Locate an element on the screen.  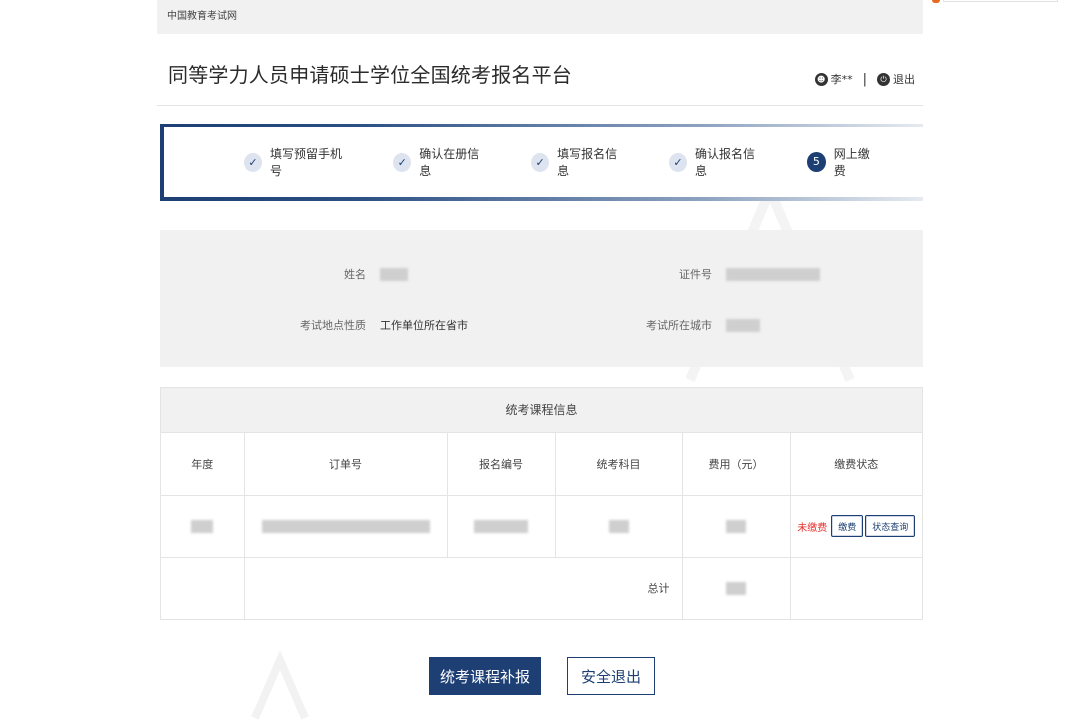
total-label: 总计 is located at coordinates (463, 588).